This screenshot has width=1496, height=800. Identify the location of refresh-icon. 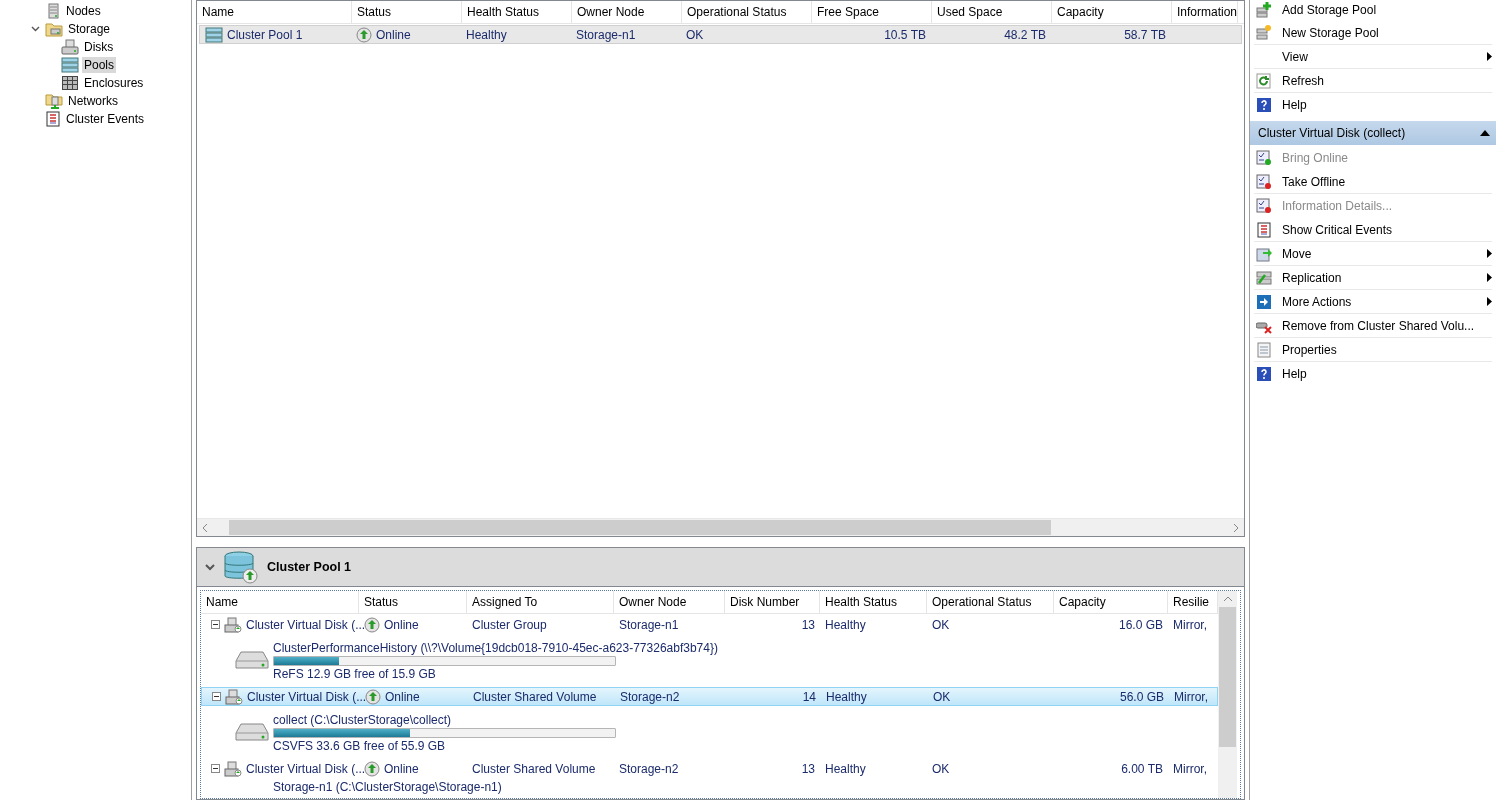
(1264, 80).